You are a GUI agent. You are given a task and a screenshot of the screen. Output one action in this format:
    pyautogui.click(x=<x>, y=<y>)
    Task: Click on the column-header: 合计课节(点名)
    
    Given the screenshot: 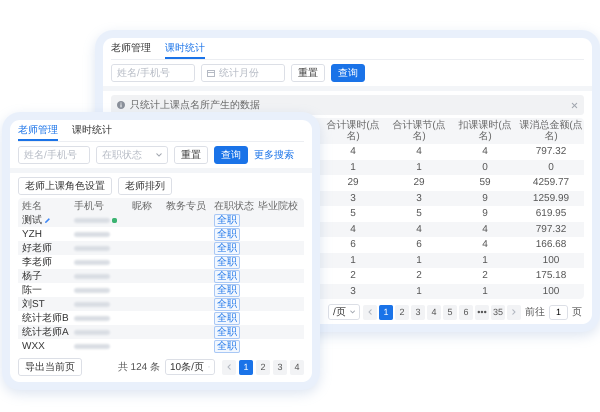 What is the action you would take?
    pyautogui.click(x=419, y=131)
    